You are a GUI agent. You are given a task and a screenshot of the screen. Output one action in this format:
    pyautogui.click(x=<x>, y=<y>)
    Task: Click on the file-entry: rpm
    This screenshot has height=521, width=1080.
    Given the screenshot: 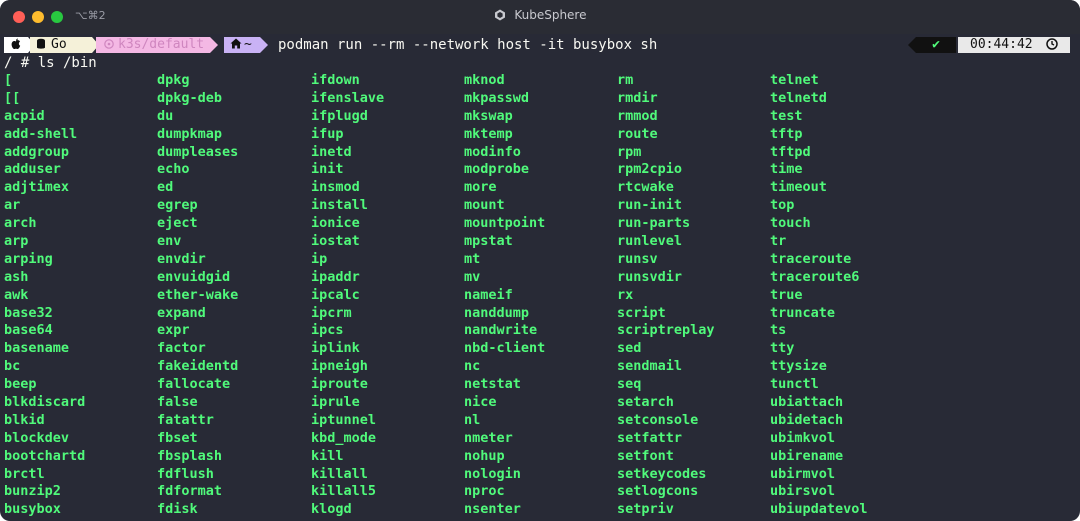 What is the action you would take?
    pyautogui.click(x=629, y=151)
    